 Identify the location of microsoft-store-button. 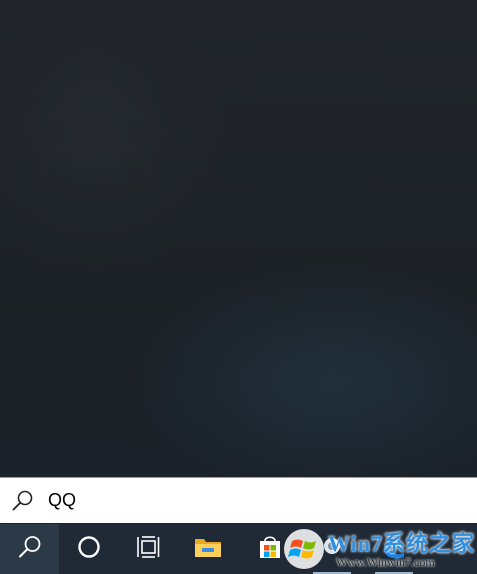
(270, 549).